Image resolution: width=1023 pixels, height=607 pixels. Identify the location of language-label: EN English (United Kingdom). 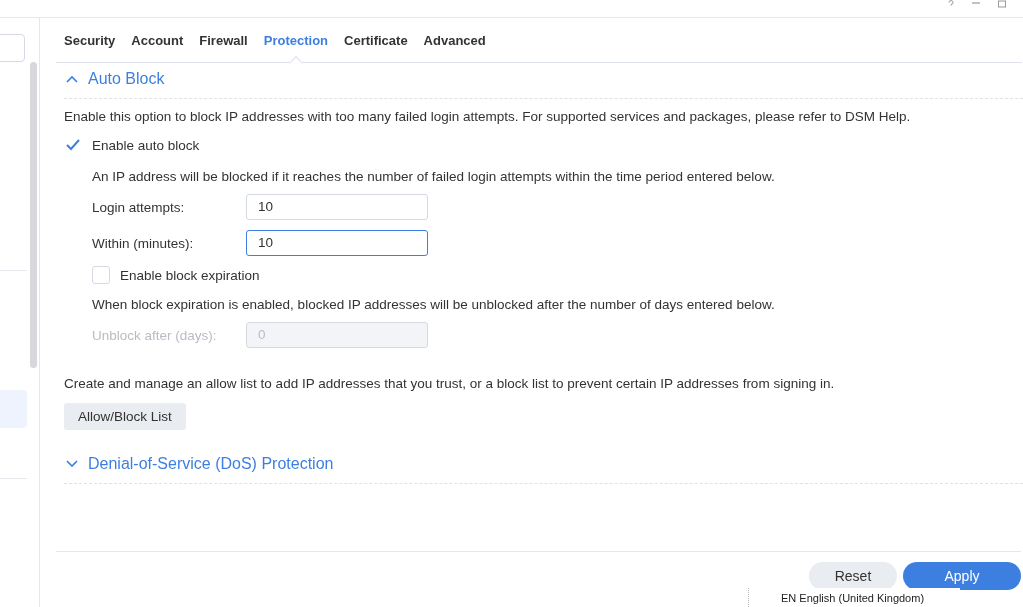
(853, 597).